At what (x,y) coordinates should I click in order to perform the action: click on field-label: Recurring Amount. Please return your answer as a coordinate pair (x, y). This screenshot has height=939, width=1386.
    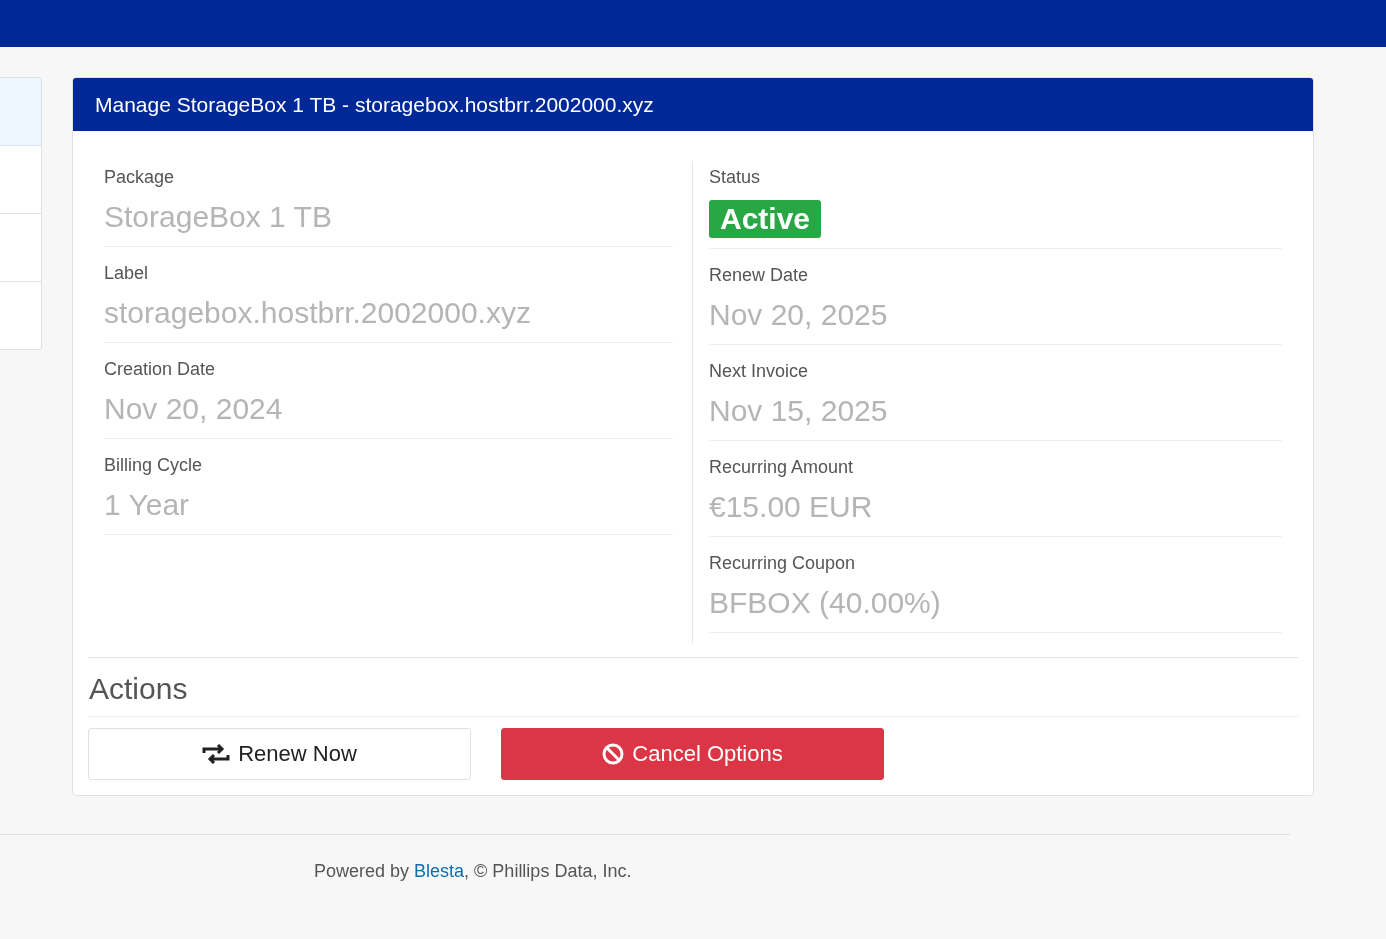
    Looking at the image, I should click on (782, 467).